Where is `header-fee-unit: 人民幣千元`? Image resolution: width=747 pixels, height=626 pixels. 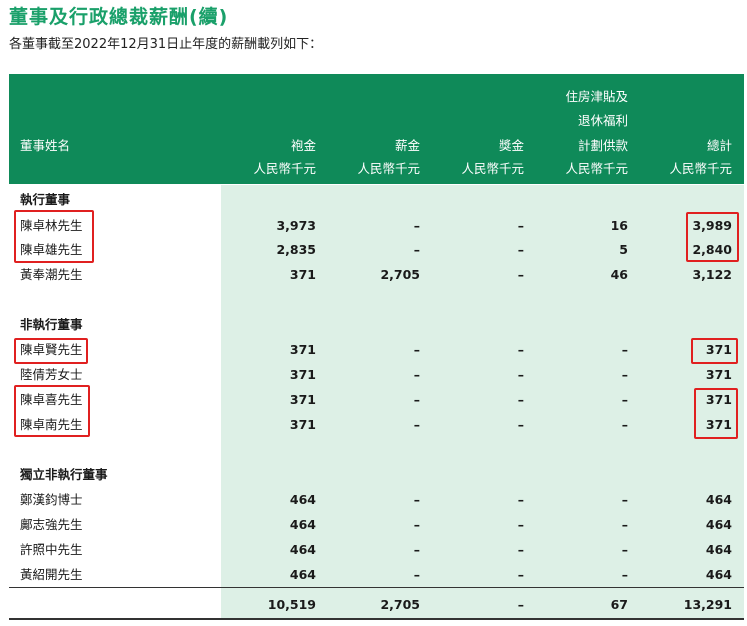
header-fee-unit: 人民幣千元 is located at coordinates (284, 168).